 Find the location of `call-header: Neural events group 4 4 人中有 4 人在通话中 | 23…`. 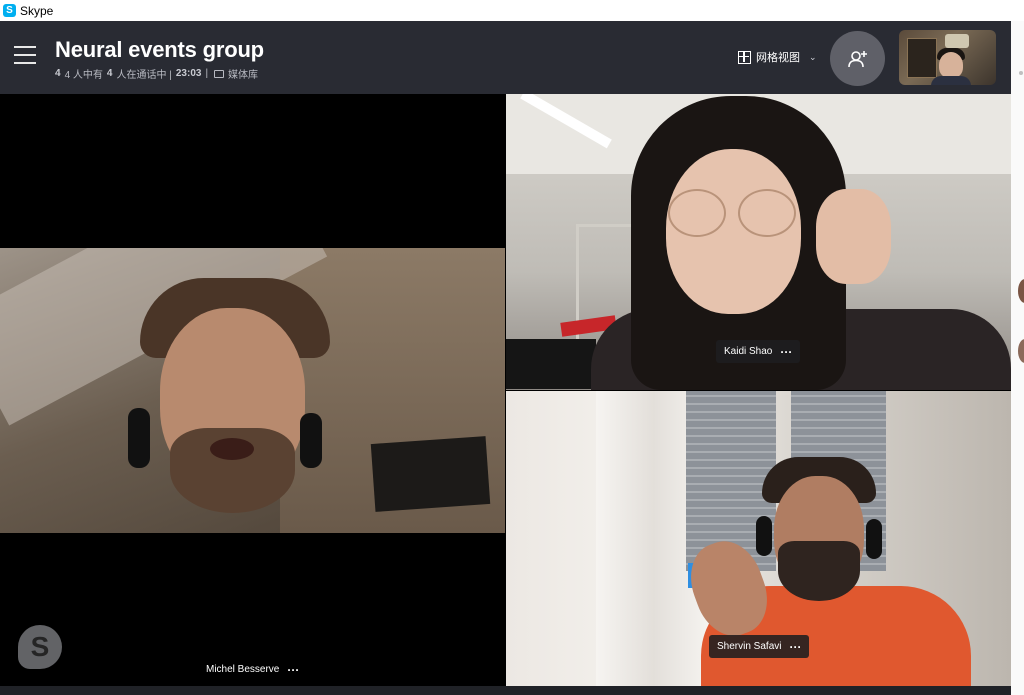

call-header: Neural events group 4 4 人中有 4 人在通话中 | 23… is located at coordinates (505, 57).